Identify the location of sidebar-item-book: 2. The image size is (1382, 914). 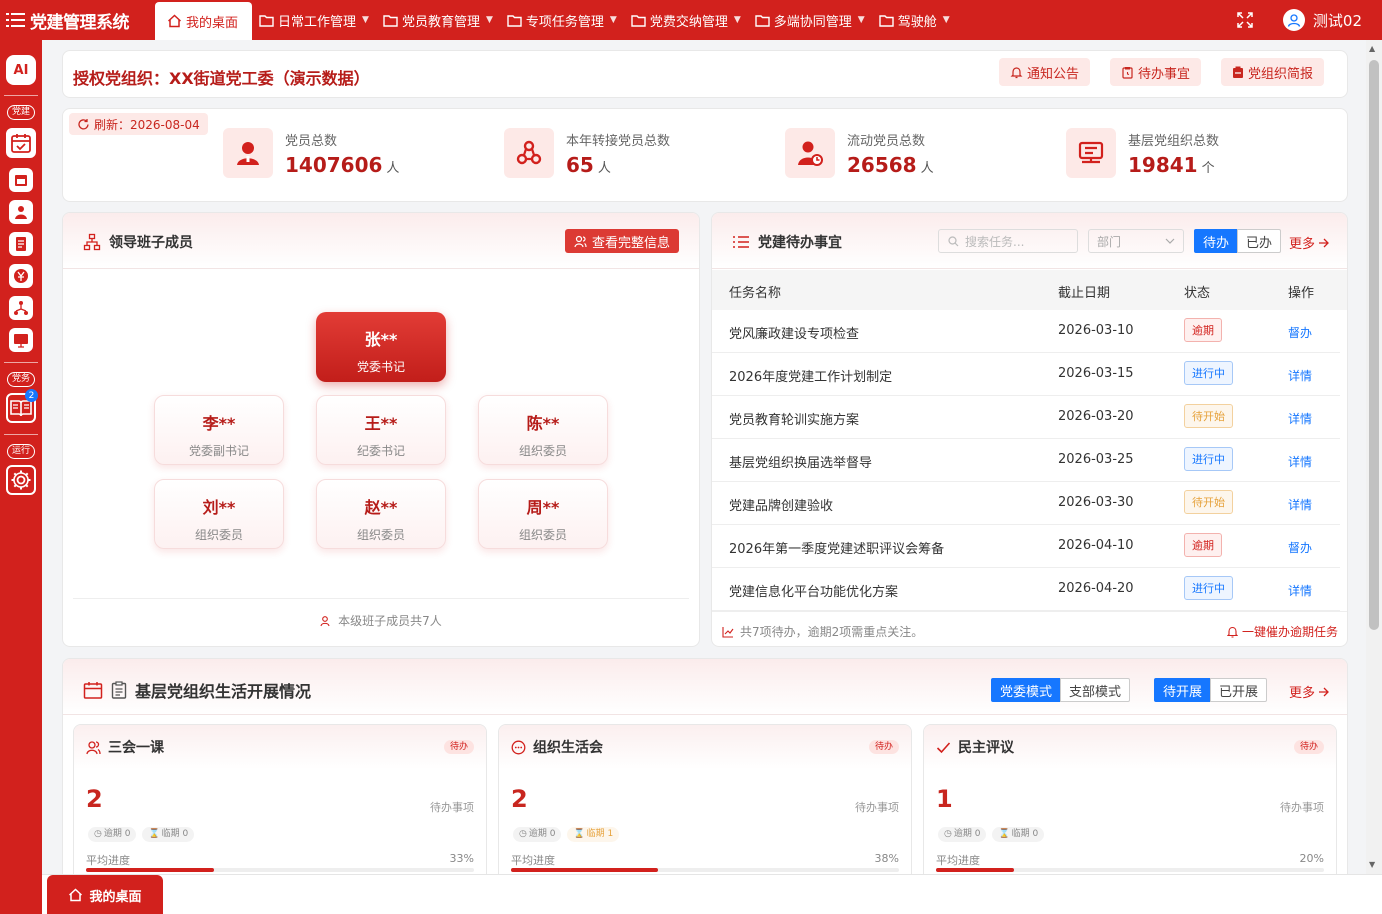
(22, 406).